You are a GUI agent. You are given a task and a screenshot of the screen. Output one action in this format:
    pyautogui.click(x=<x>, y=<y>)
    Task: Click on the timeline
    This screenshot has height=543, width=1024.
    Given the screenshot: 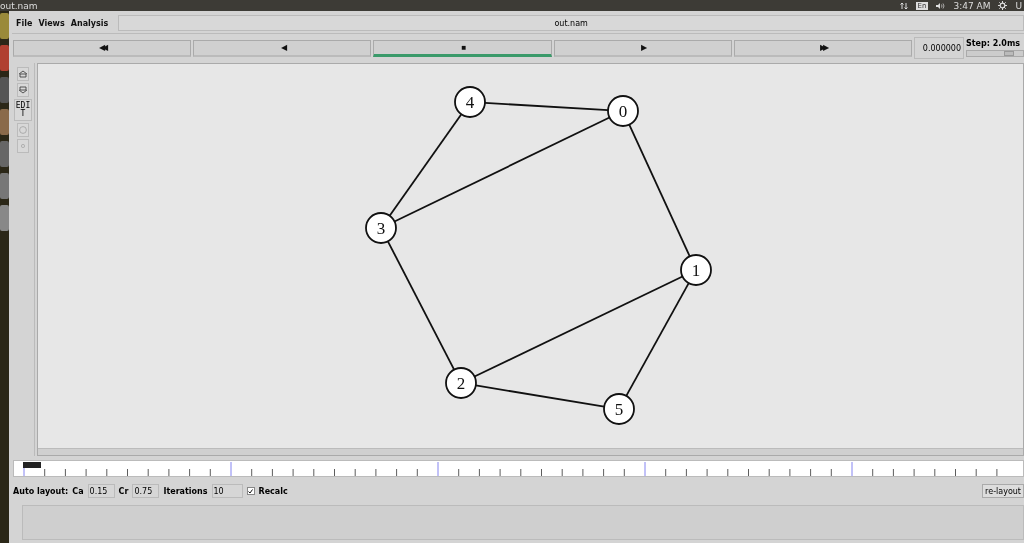 What is the action you would take?
    pyautogui.click(x=518, y=468)
    